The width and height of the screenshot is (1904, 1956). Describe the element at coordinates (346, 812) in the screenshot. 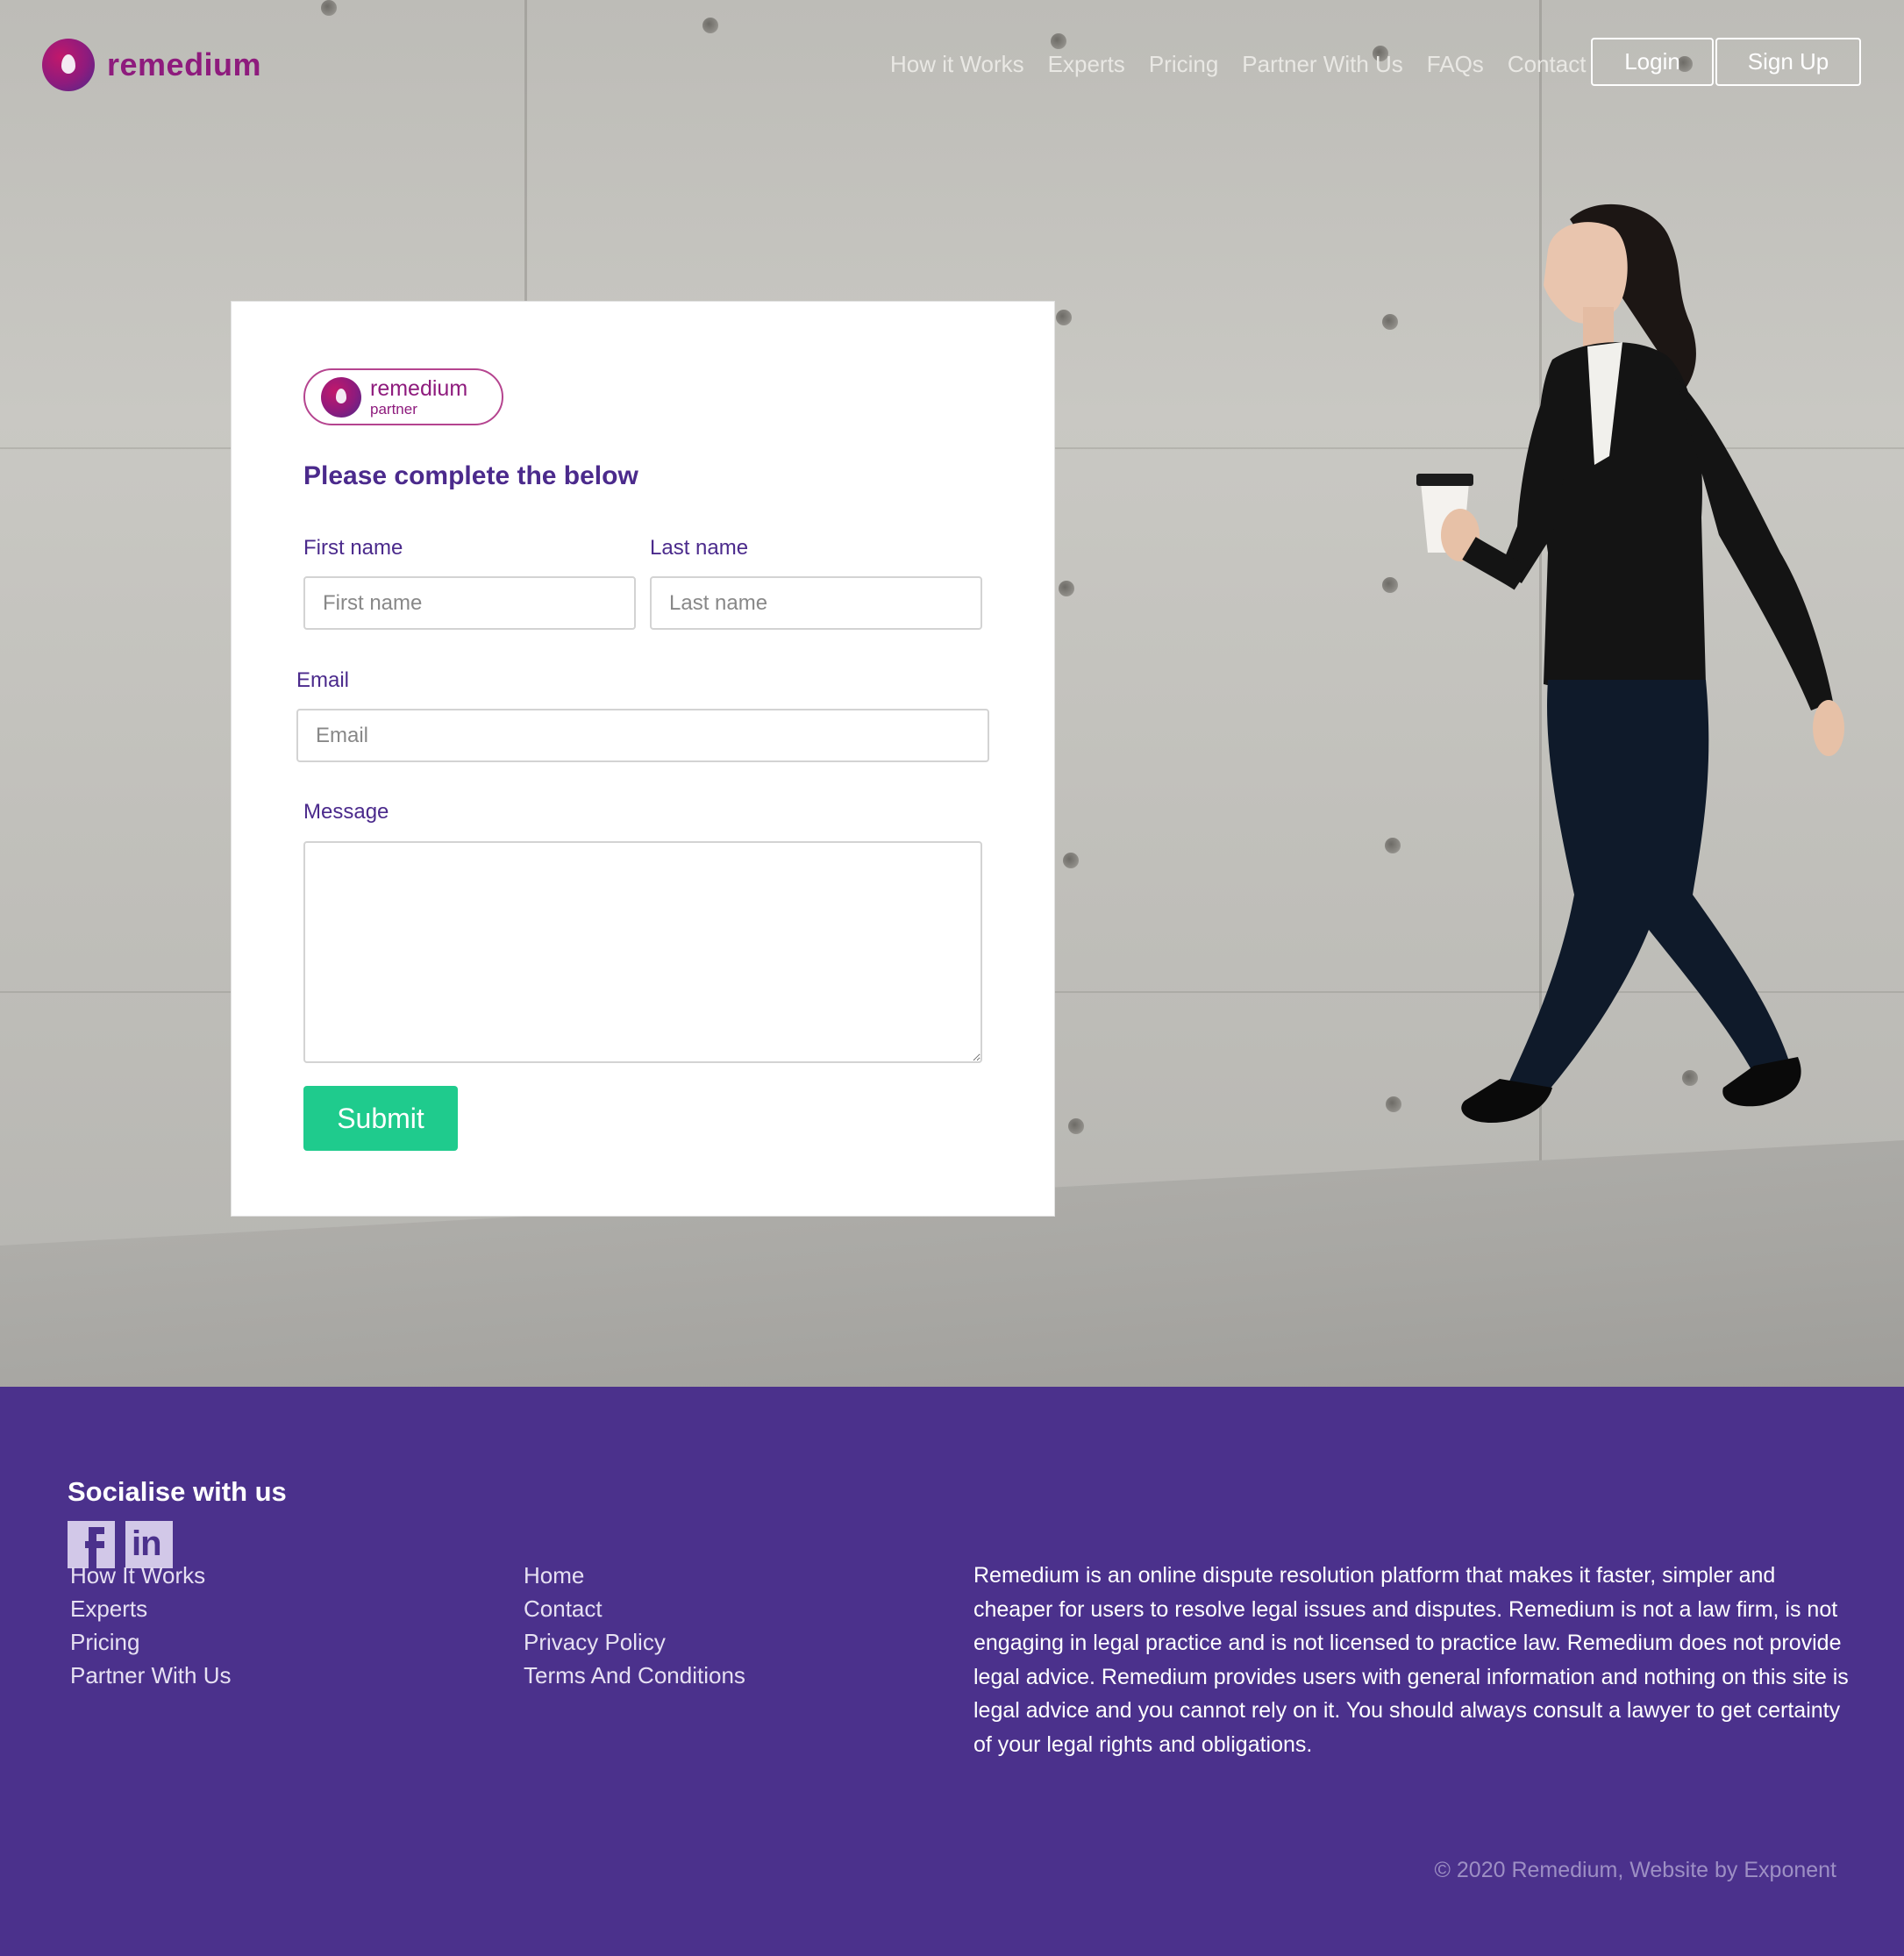

I see `message-label: Message` at that location.